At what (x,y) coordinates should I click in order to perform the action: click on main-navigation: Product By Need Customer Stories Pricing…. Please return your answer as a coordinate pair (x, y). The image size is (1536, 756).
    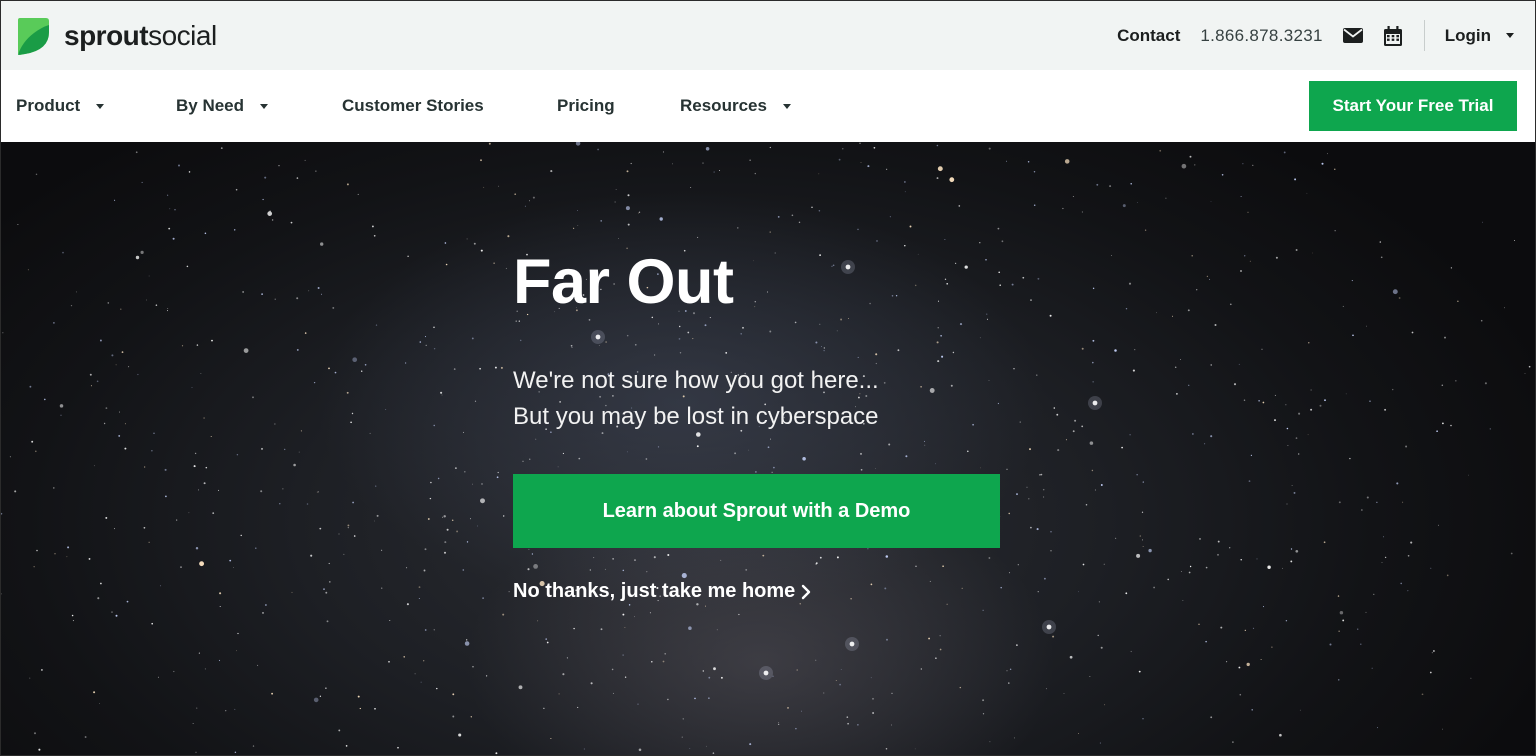
    Looking at the image, I should click on (768, 106).